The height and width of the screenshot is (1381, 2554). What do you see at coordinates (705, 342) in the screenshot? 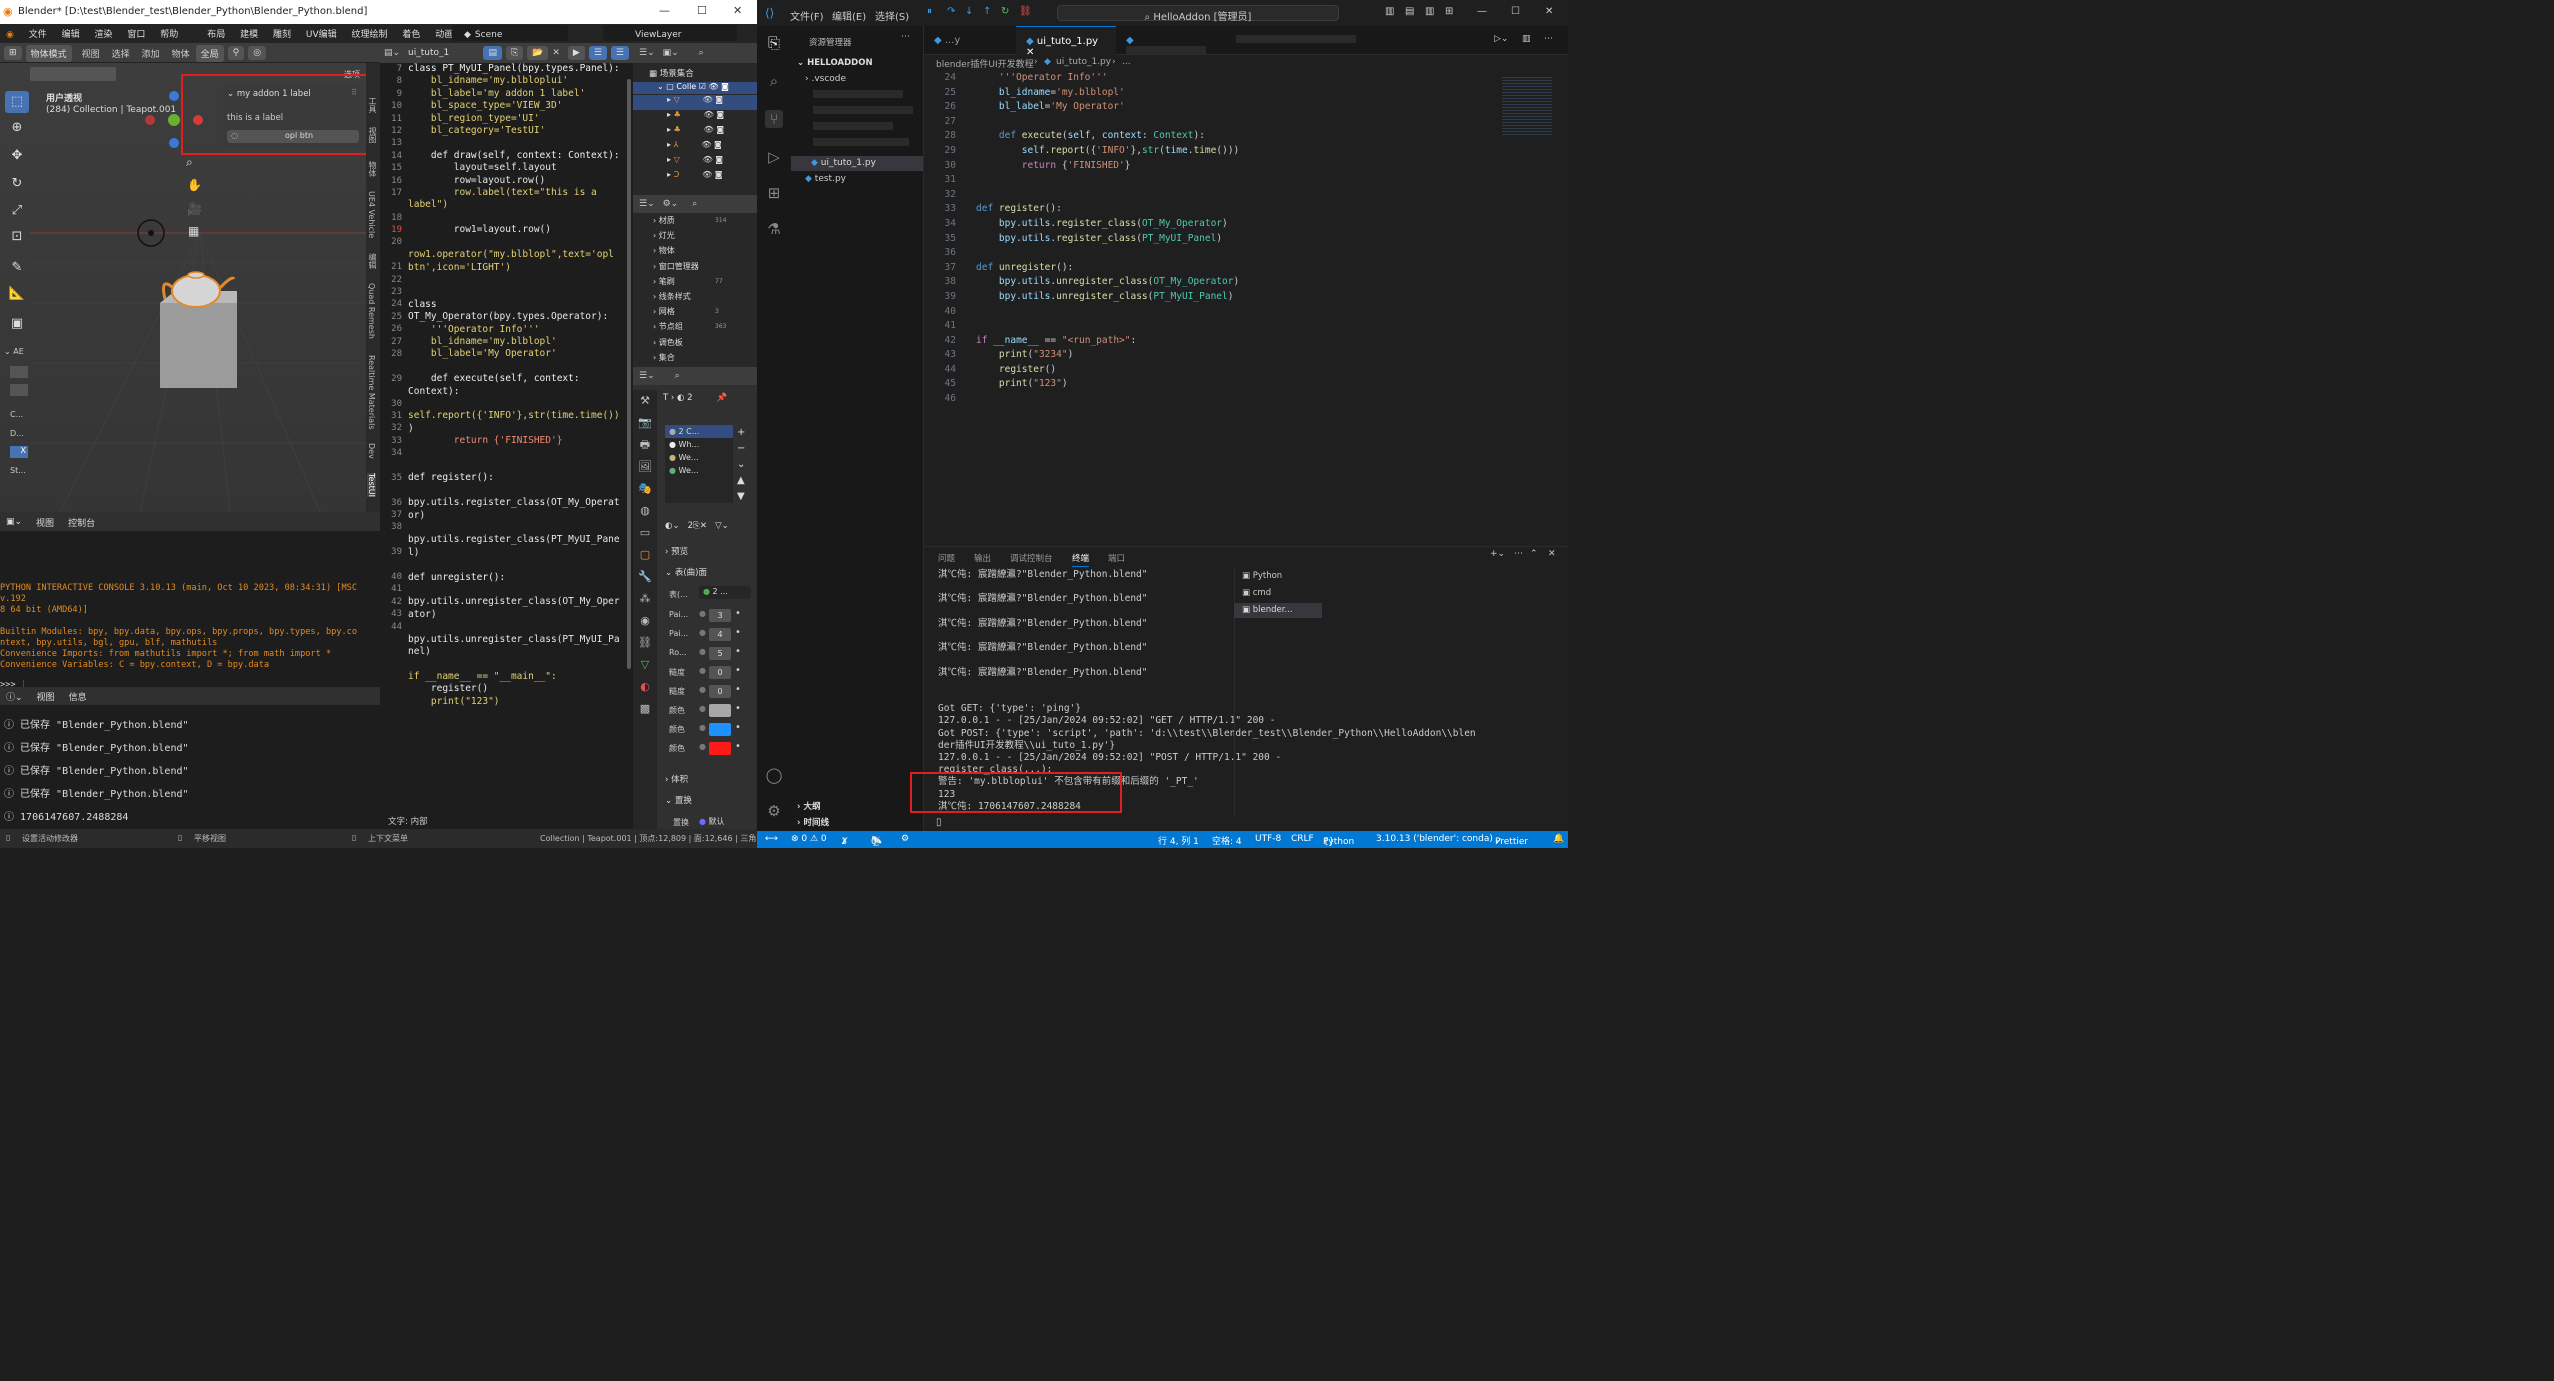
I see `data-list-item: › 调色板` at bounding box center [705, 342].